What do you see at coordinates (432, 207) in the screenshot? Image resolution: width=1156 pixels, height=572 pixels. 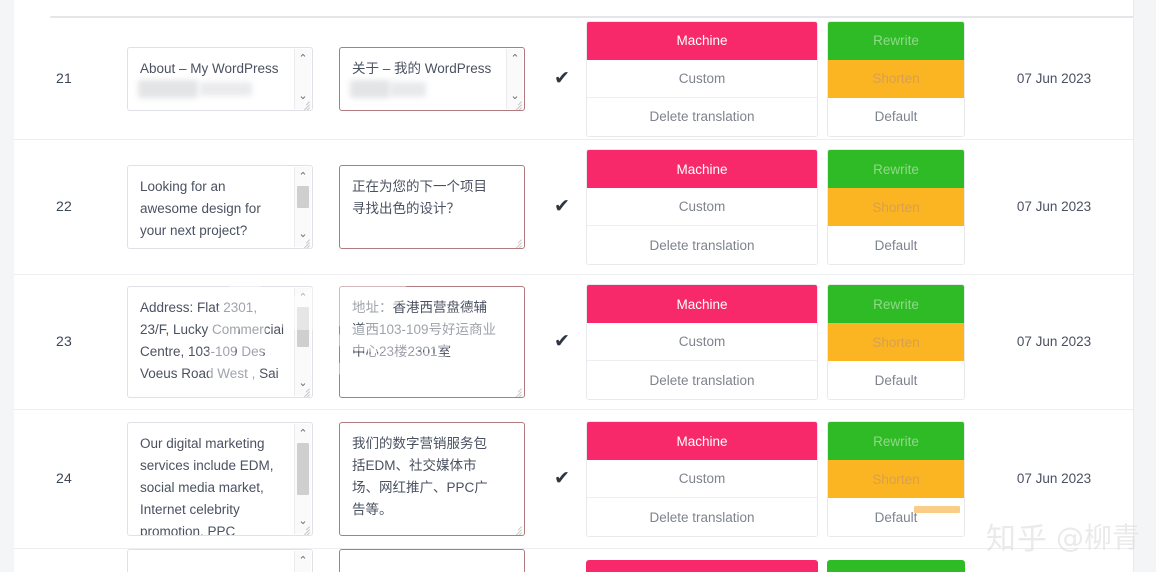 I see `translation-textarea: 正在为您的下一个项目寻找出色的设计？` at bounding box center [432, 207].